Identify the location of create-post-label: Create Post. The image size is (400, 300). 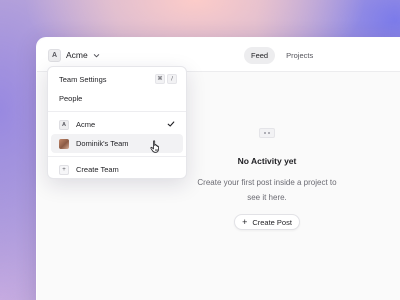
(272, 222).